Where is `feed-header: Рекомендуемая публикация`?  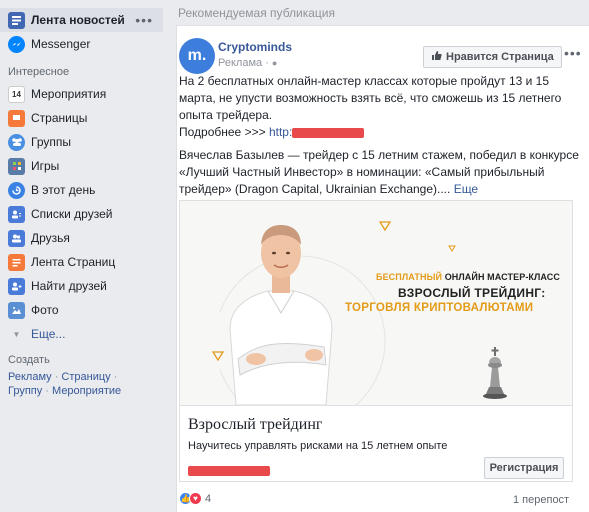
feed-header: Рекомендуемая публикация is located at coordinates (382, 13).